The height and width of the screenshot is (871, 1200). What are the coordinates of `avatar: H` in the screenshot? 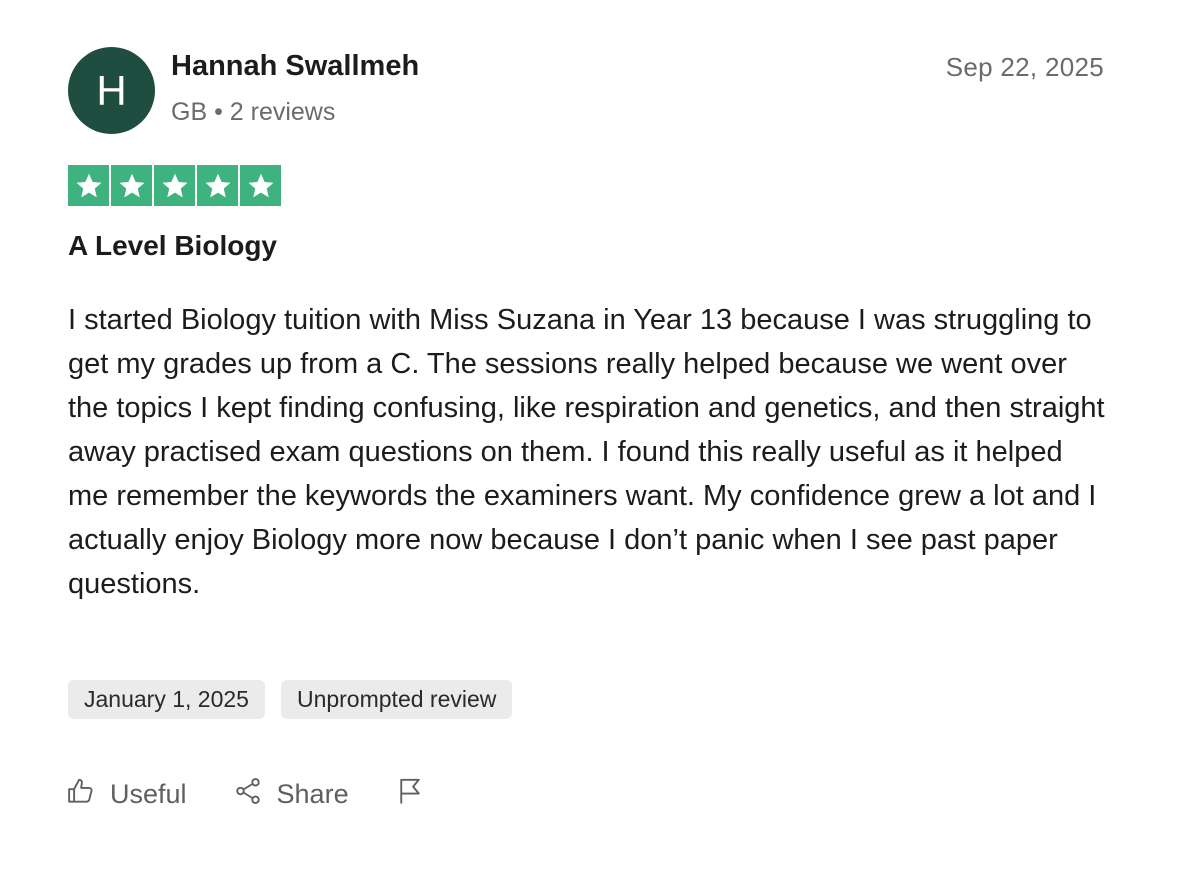 It's located at (111, 90).